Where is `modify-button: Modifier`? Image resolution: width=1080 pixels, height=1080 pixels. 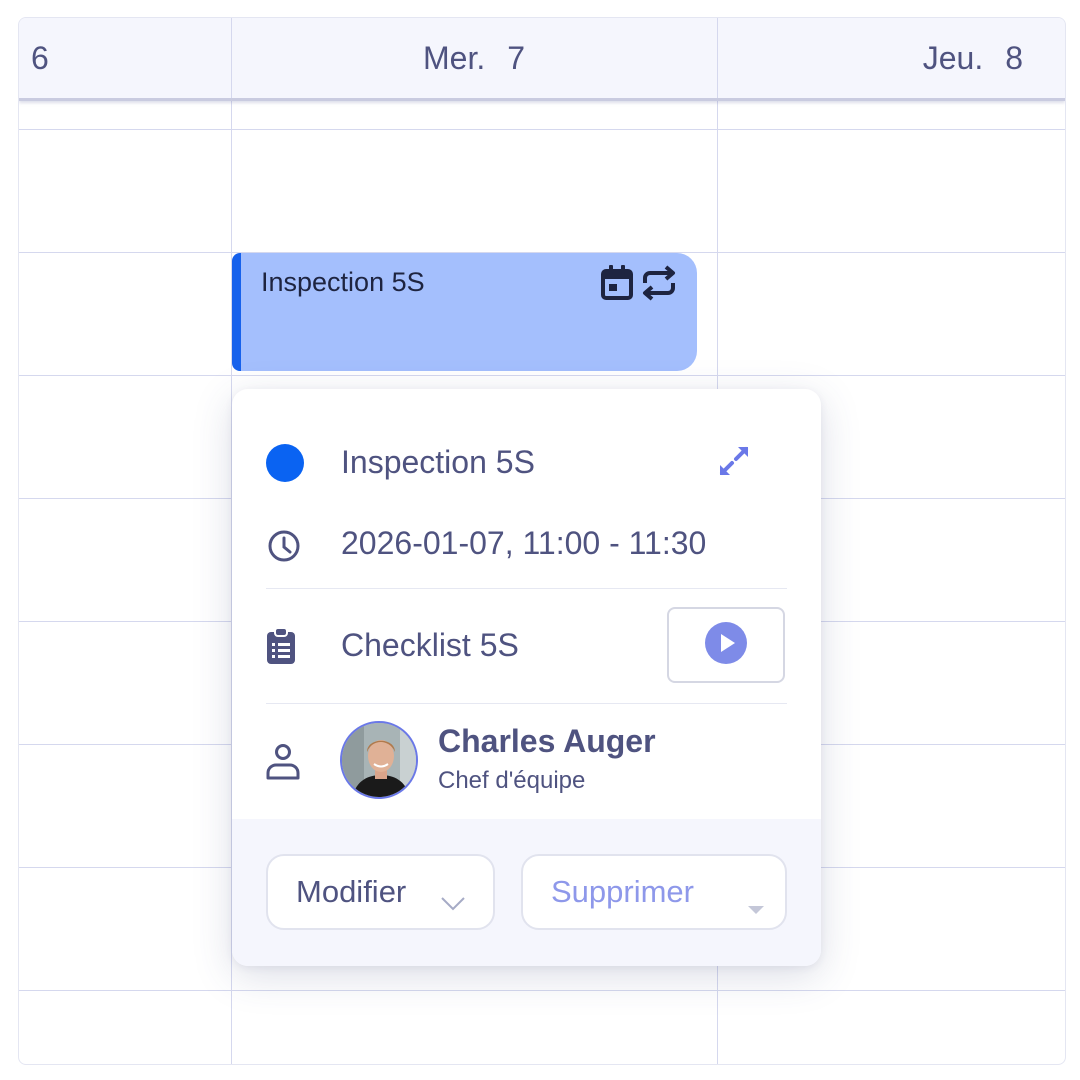 modify-button: Modifier is located at coordinates (380, 892).